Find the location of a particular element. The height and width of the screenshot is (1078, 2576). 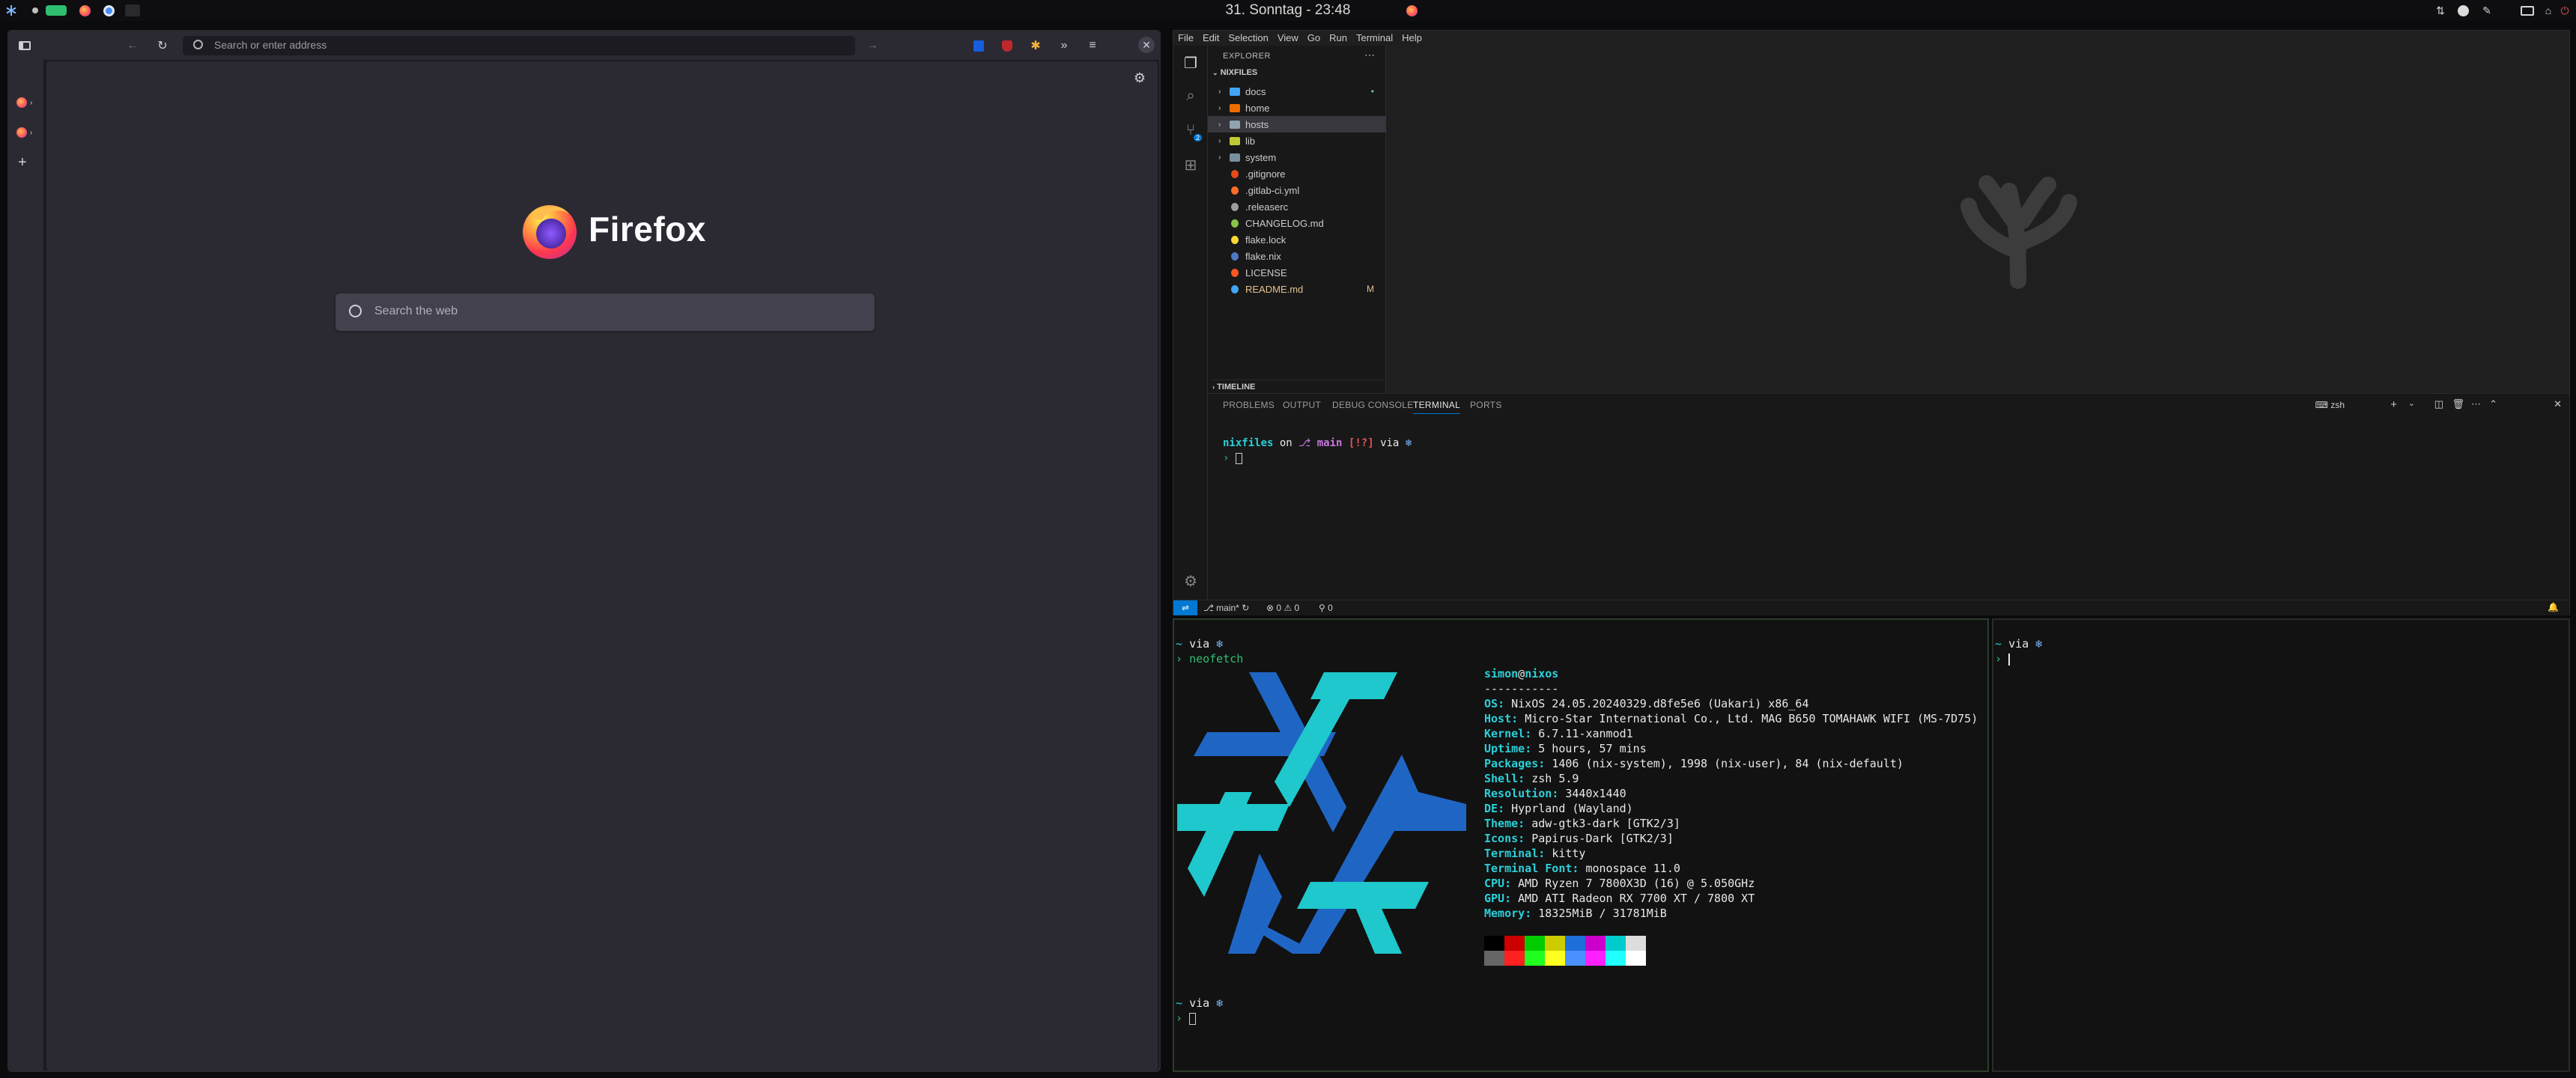

maximize-icon: ⌃ is located at coordinates (2493, 404).